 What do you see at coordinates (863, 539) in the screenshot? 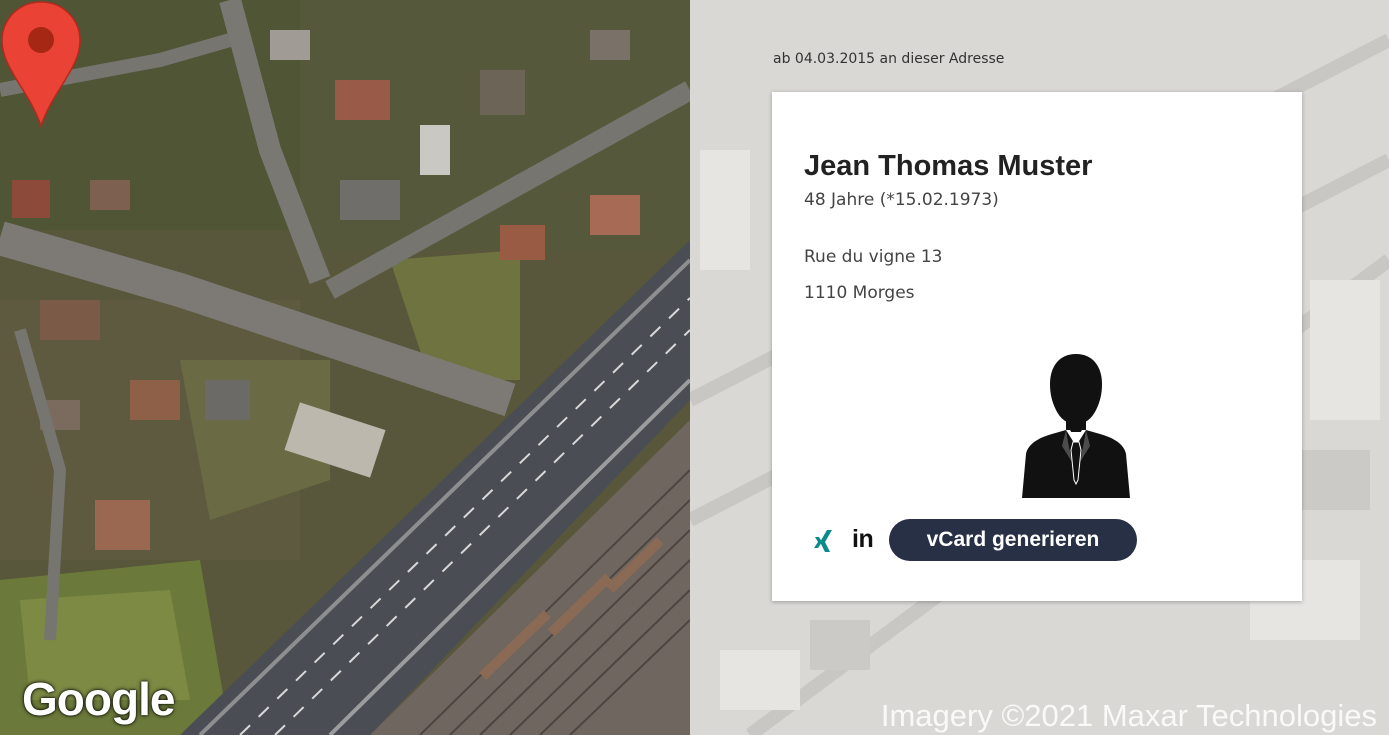
I see `linkedin-icon: in` at bounding box center [863, 539].